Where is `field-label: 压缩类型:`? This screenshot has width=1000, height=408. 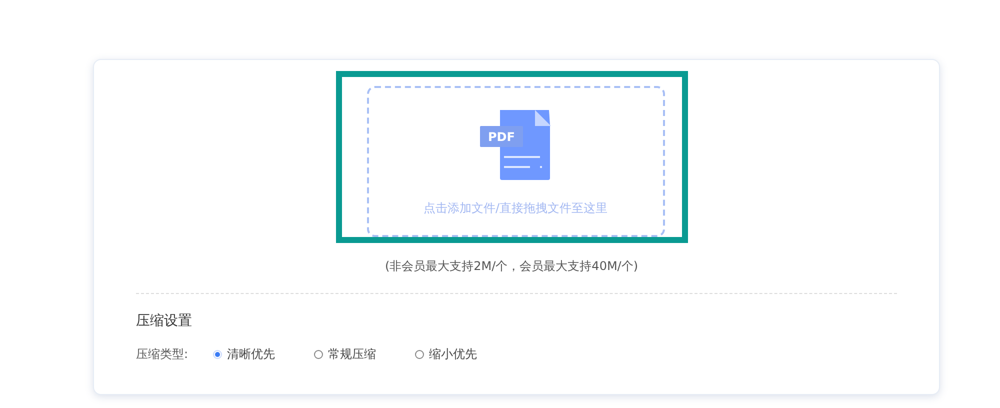 field-label: 压缩类型: is located at coordinates (163, 354).